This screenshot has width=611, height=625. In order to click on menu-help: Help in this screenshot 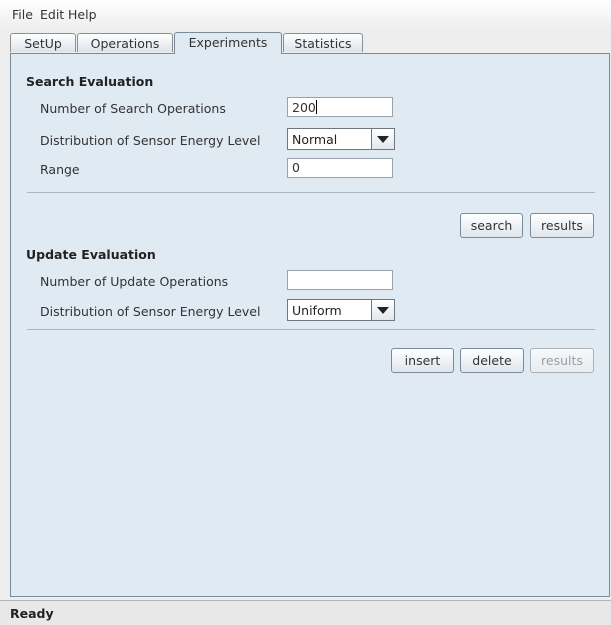, I will do `click(82, 14)`.